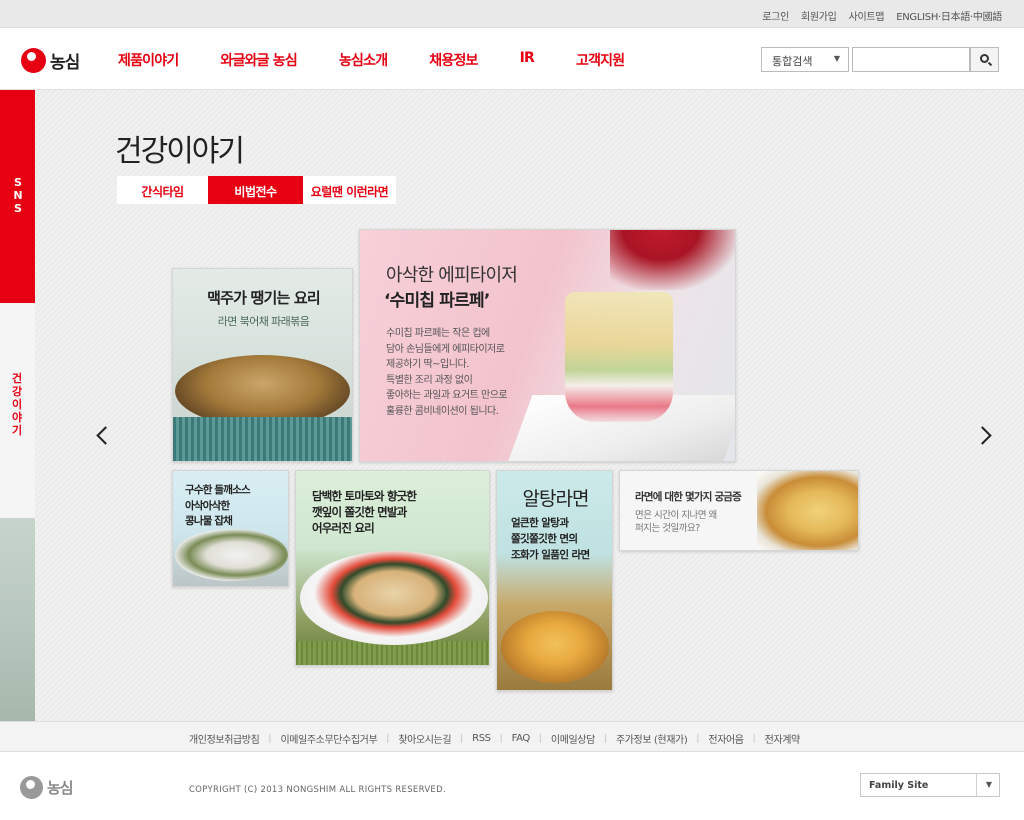  What do you see at coordinates (899, 785) in the screenshot?
I see `family-site-label: Family Site` at bounding box center [899, 785].